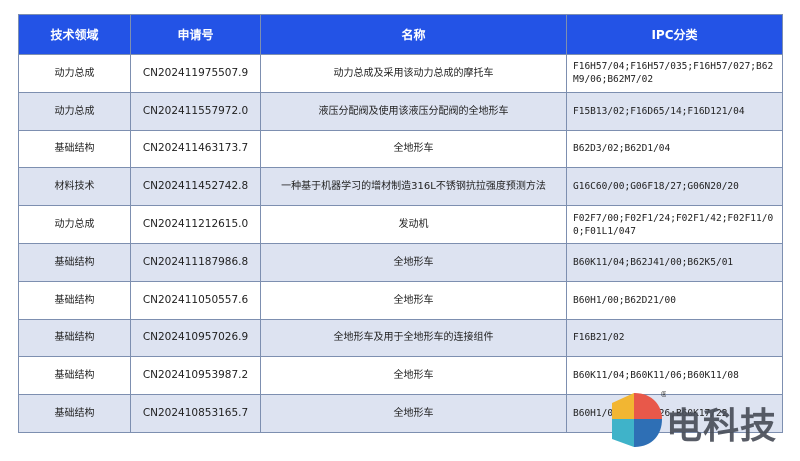 The width and height of the screenshot is (800, 461). I want to click on cell-application-number: CN202411557972.0, so click(195, 111).